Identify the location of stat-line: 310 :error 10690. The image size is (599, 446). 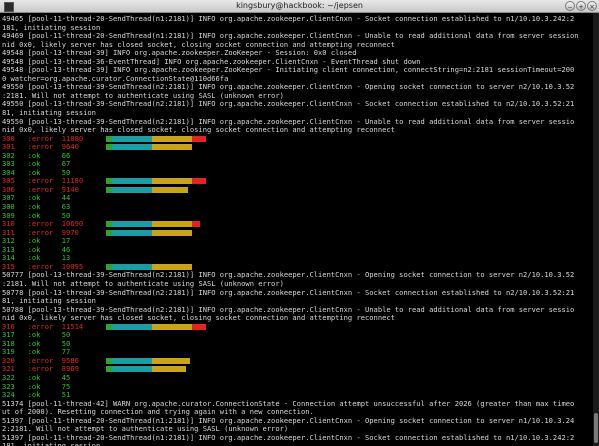
(296, 224).